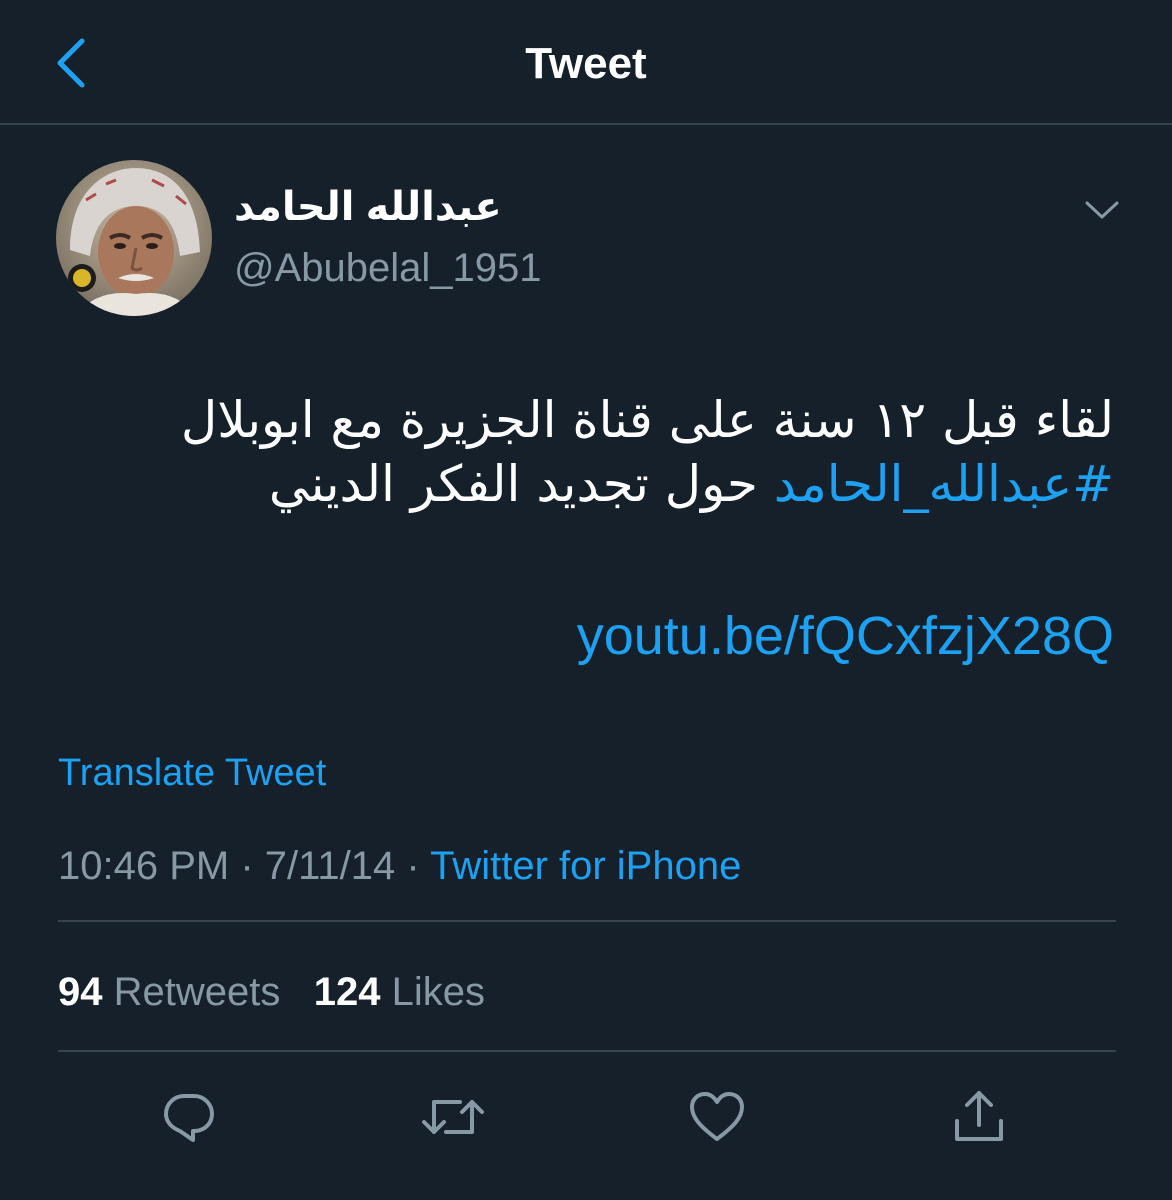 This screenshot has width=1172, height=1200. Describe the element at coordinates (384, 207) in the screenshot. I see `author-display-name: عبدالله الحامد` at that location.